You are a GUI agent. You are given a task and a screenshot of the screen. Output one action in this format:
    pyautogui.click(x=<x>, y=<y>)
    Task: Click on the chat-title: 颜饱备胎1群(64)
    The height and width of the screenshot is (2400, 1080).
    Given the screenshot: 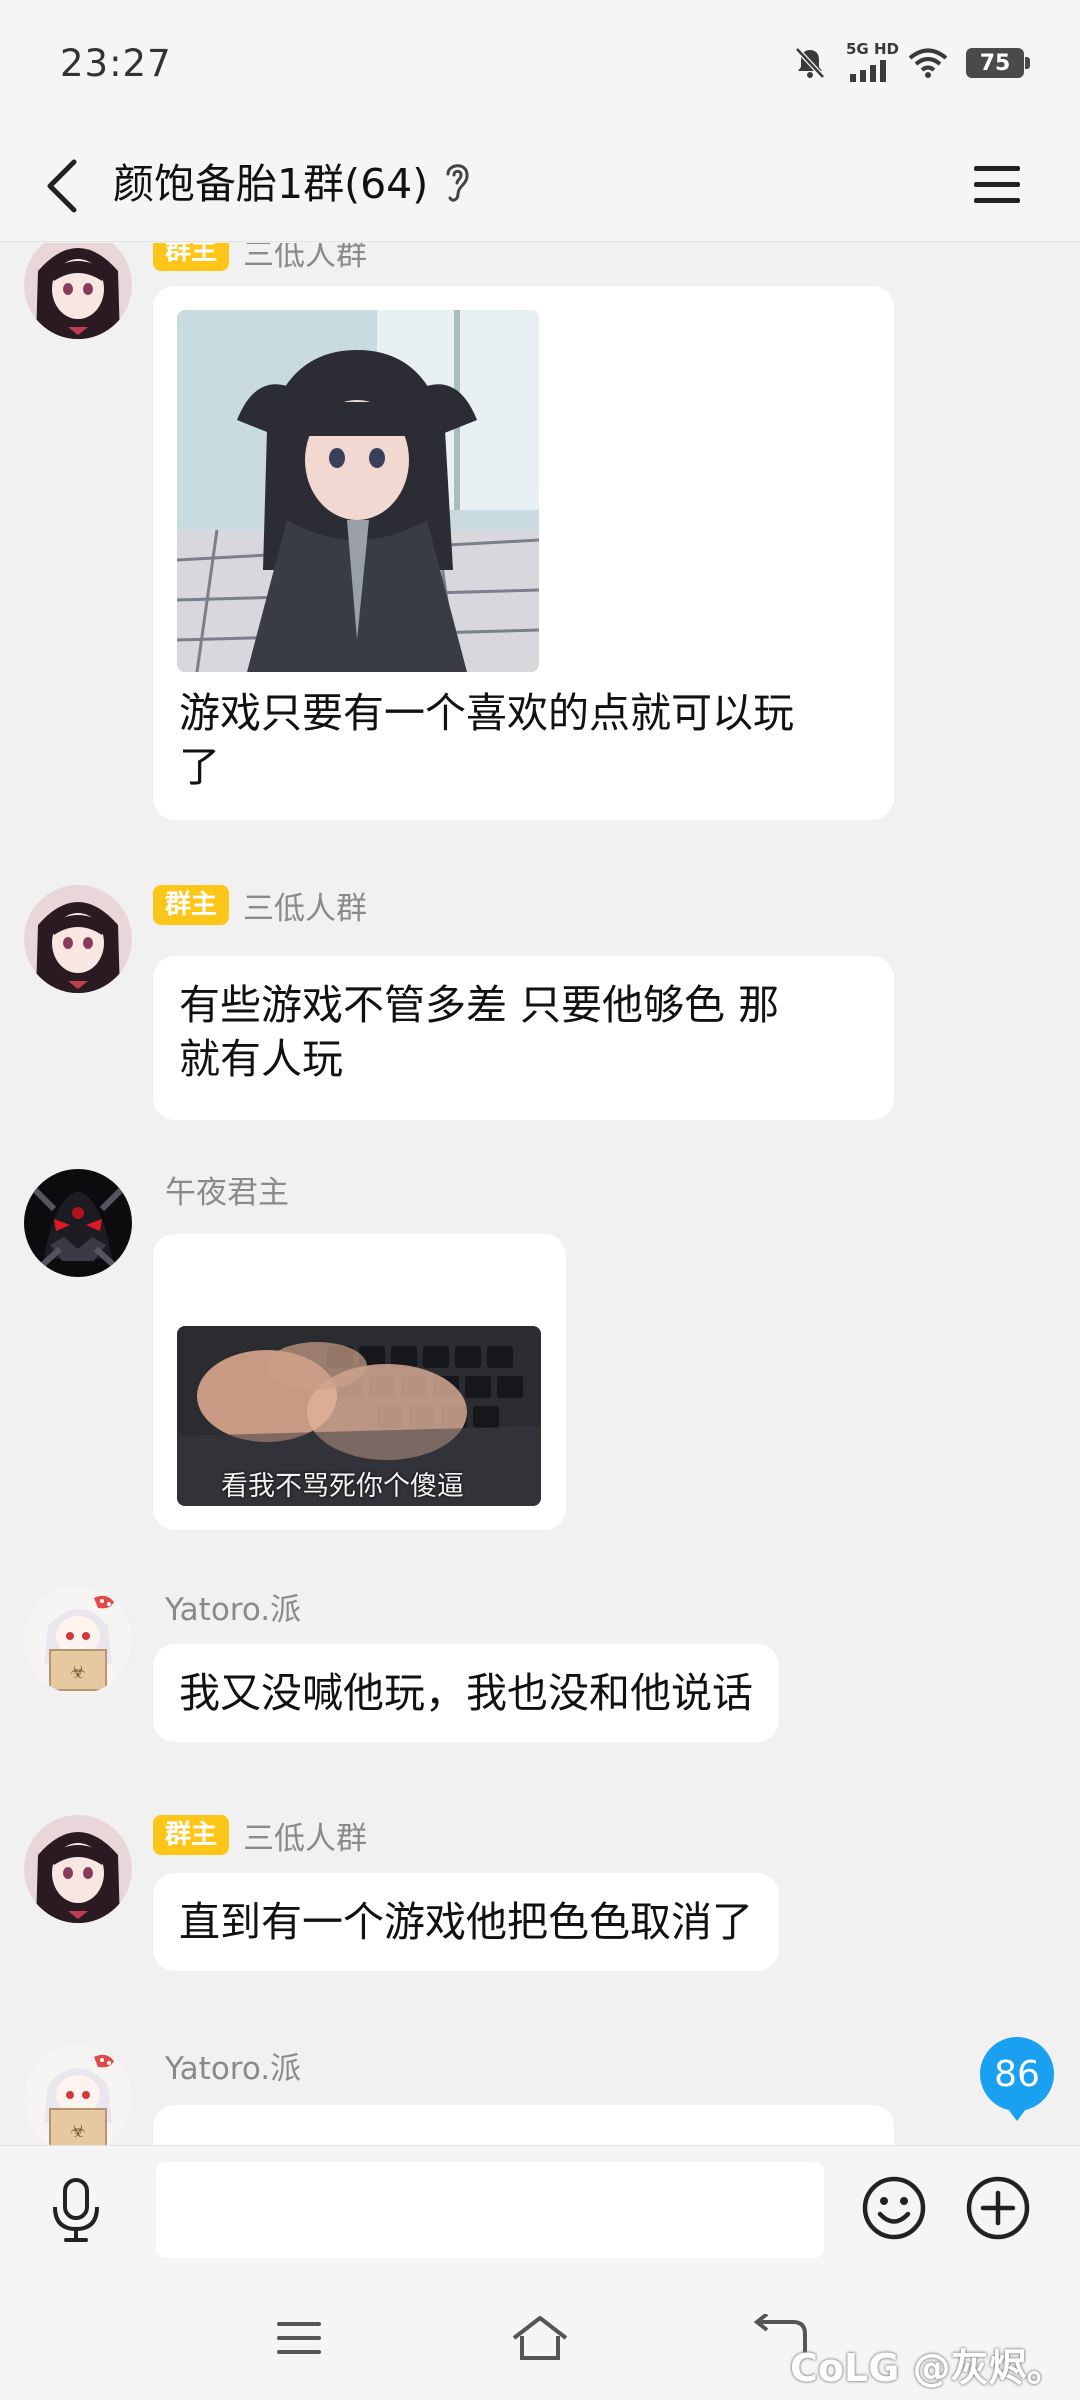 What is the action you would take?
    pyautogui.click(x=270, y=184)
    